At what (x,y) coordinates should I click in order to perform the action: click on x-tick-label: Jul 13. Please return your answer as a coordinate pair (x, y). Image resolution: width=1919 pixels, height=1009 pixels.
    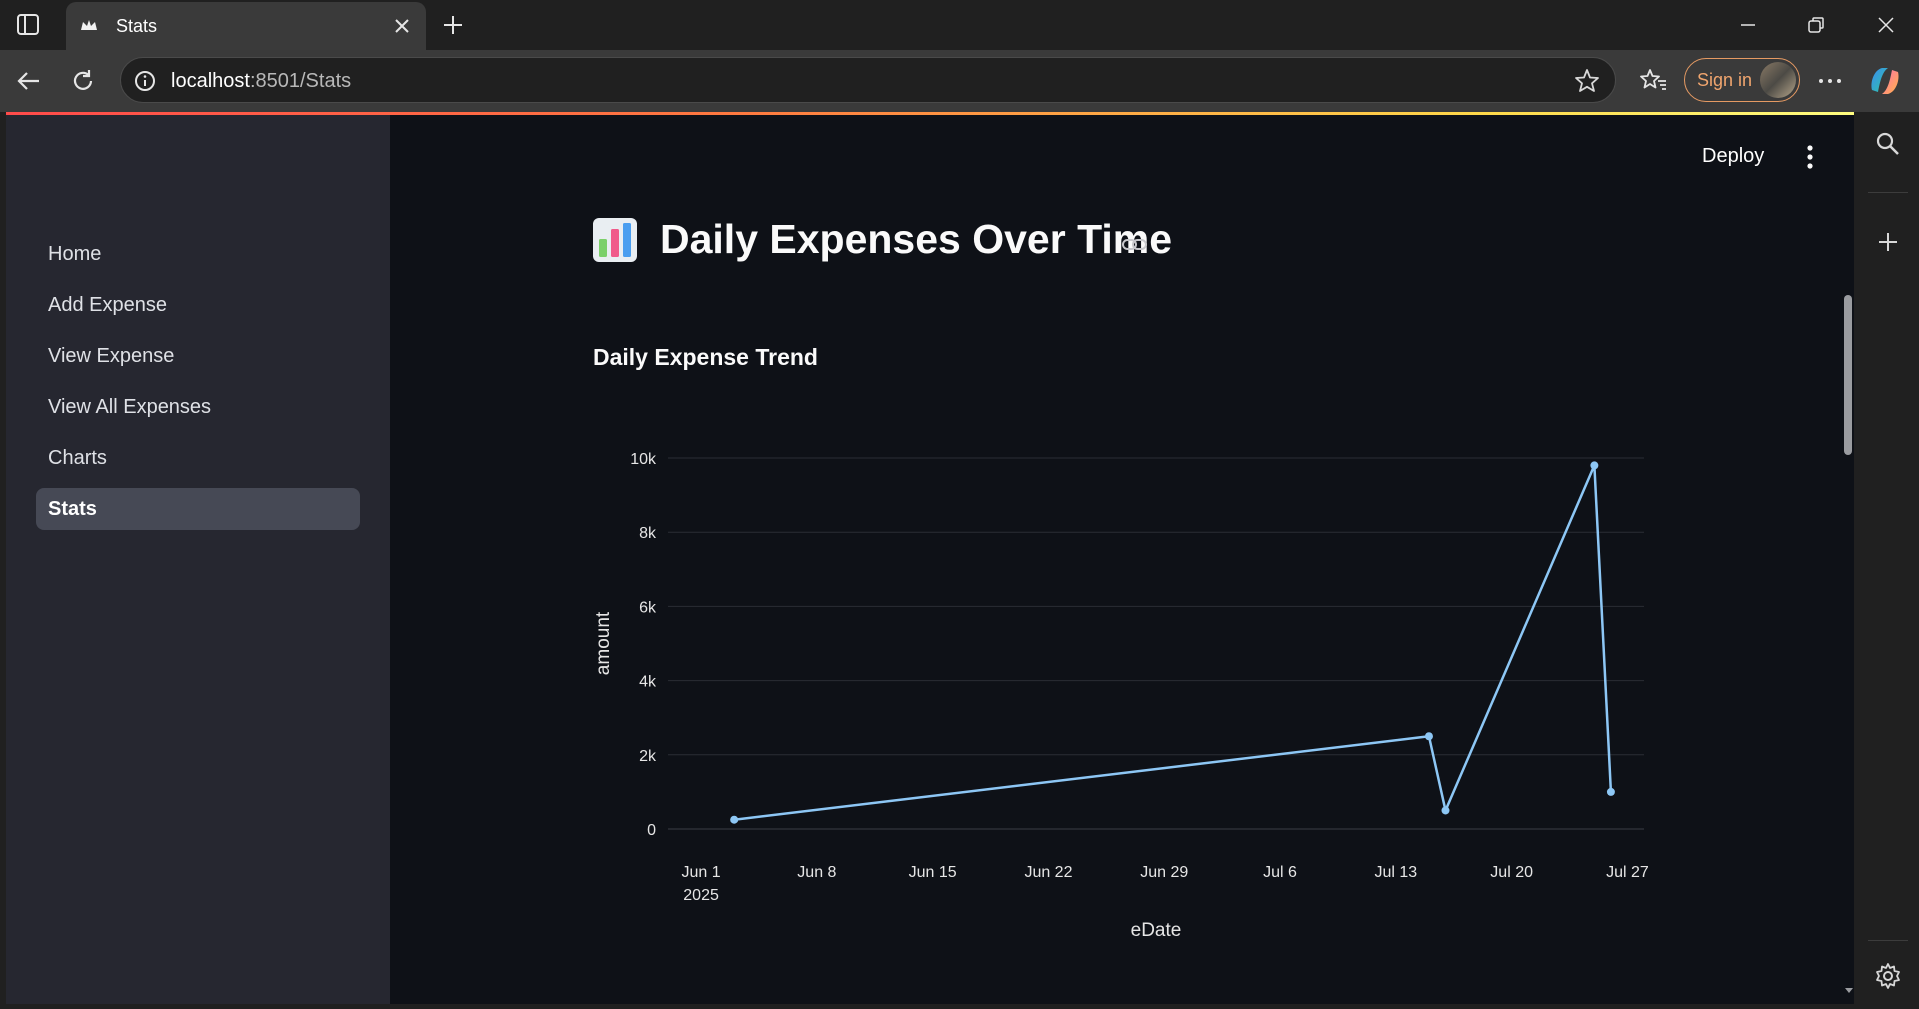
    Looking at the image, I should click on (1396, 872).